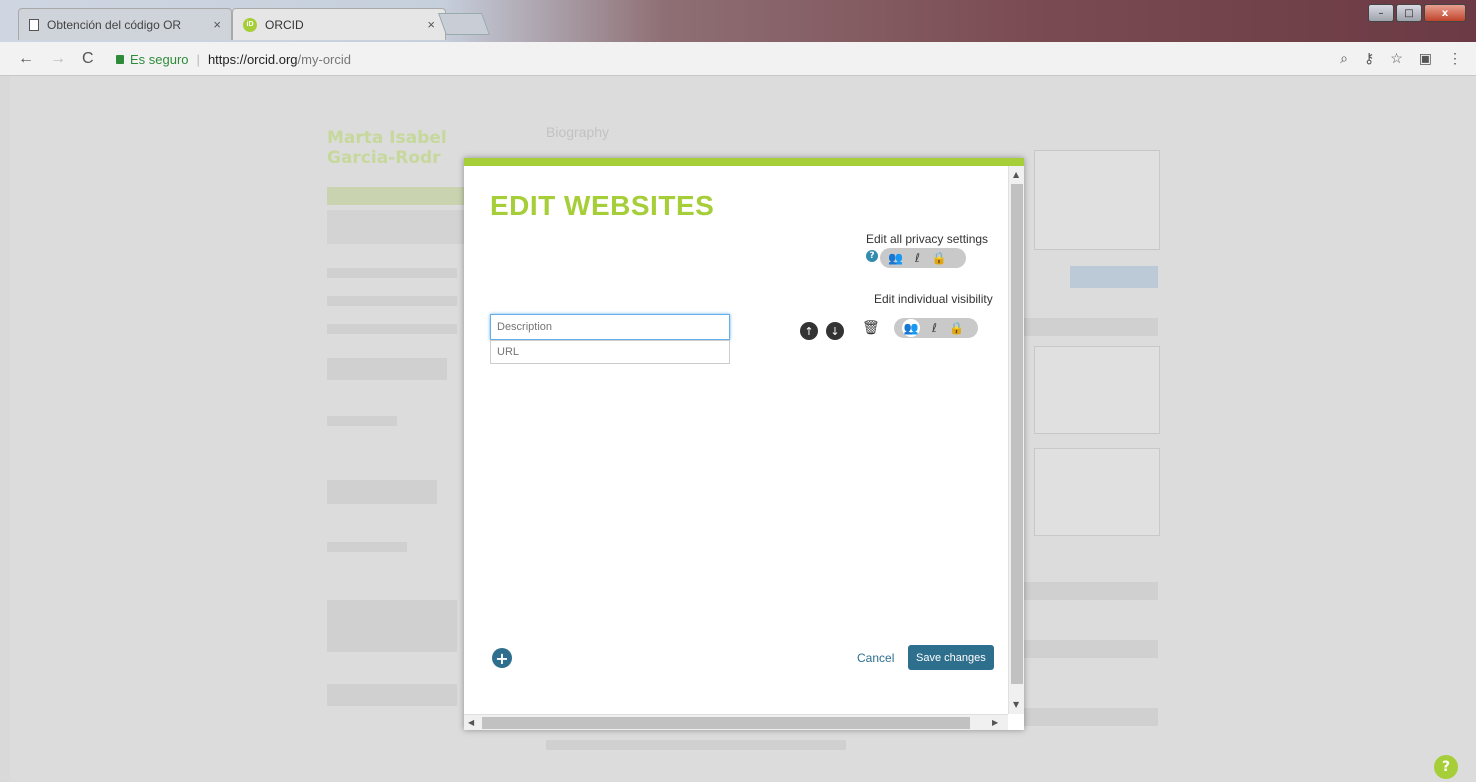 This screenshot has height=782, width=1476. What do you see at coordinates (120, 59) in the screenshot?
I see `lock-icon` at bounding box center [120, 59].